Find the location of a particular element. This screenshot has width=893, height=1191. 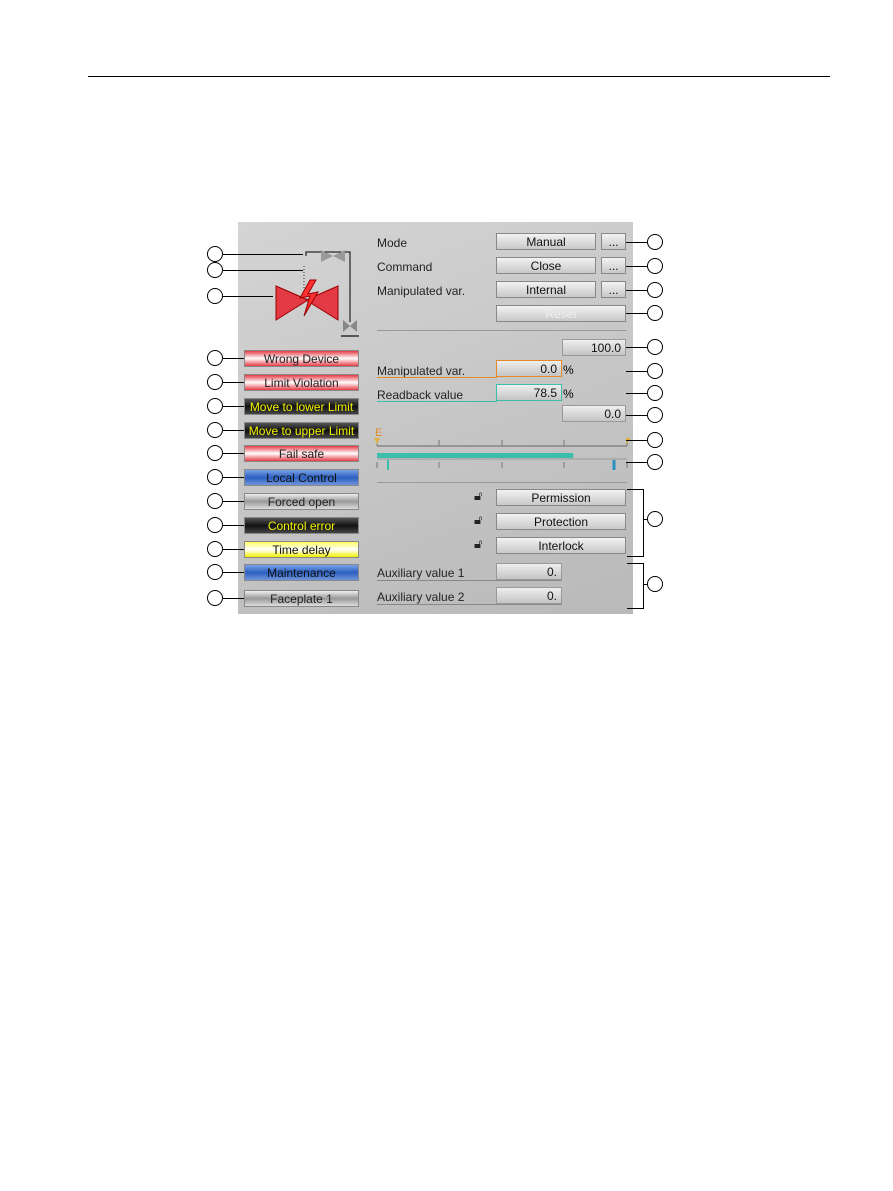

readback-unit: % is located at coordinates (568, 394).